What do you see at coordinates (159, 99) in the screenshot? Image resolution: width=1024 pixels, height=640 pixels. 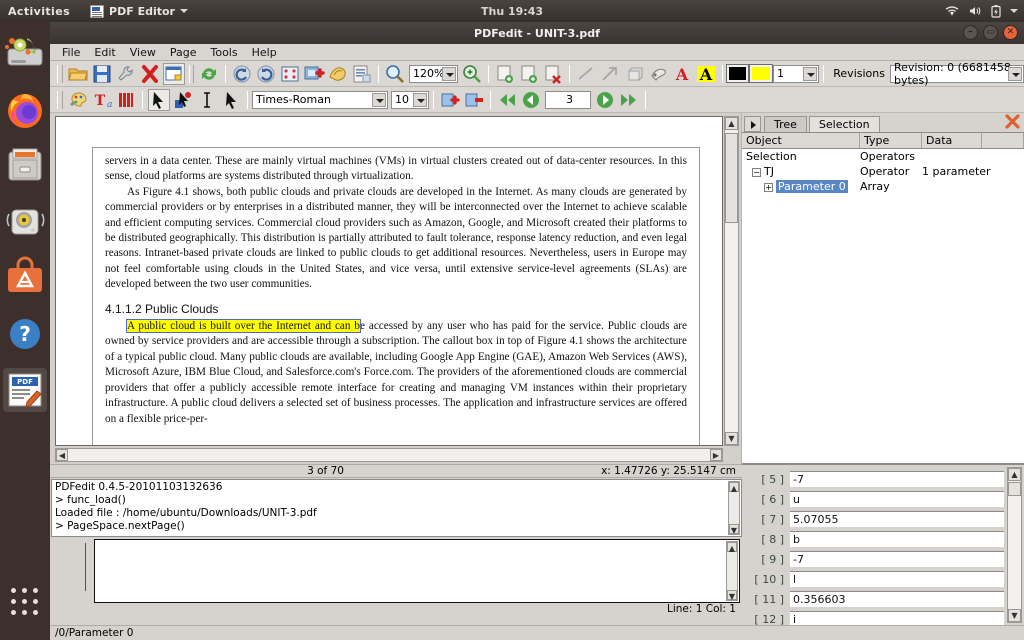 I see `select-cursor-icon` at bounding box center [159, 99].